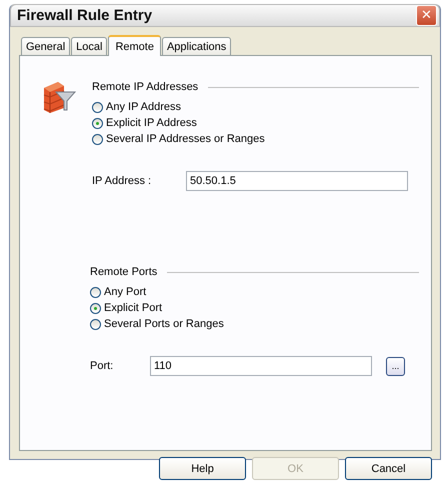 This screenshot has height=504, width=448. Describe the element at coordinates (151, 123) in the screenshot. I see `radio-label: Explicit IP Address` at that location.